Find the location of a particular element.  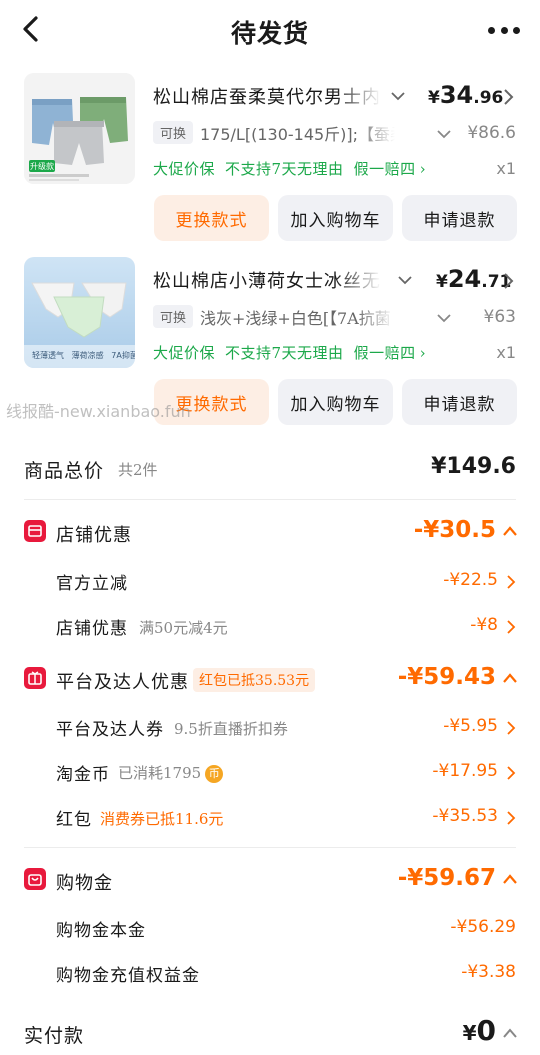

header: 待发货 is located at coordinates (270, 31).